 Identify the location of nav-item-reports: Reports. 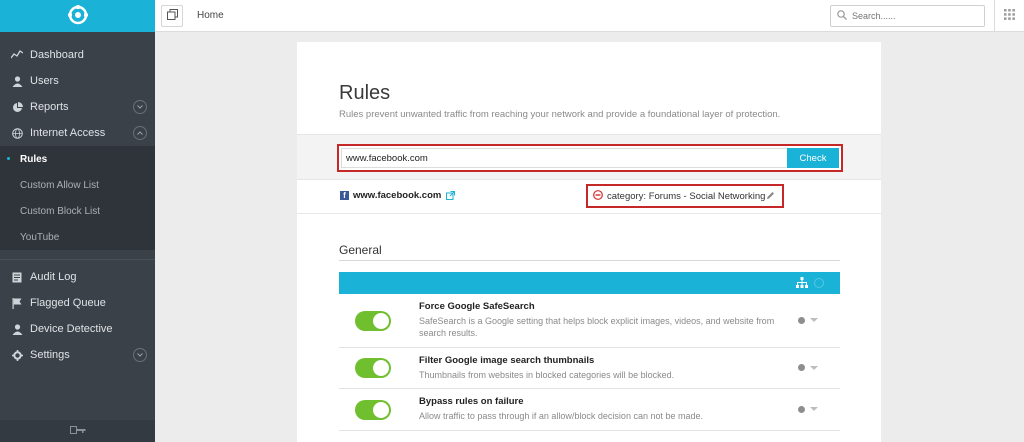
(77, 107).